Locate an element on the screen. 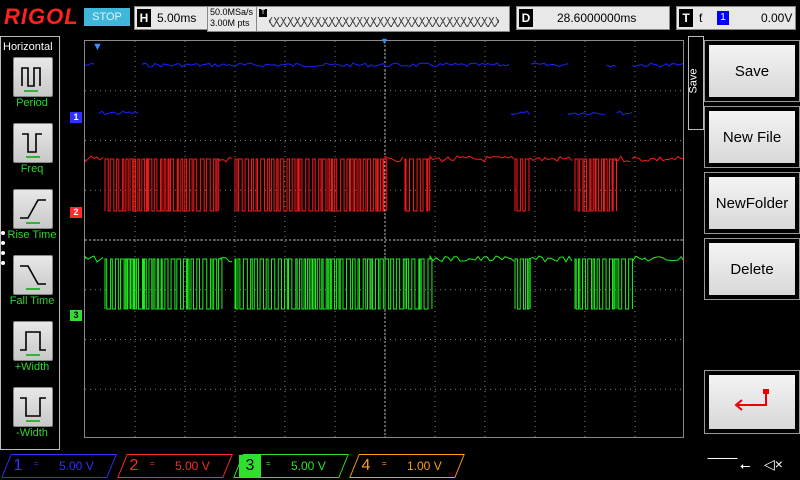 Image resolution: width=800 pixels, height=480 pixels. ch2-status: 2 = 5.00 V is located at coordinates (175, 466).